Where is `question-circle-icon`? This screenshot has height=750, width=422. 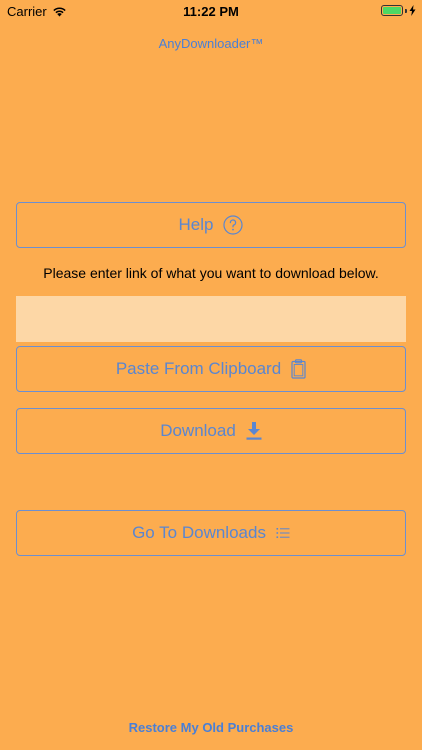
question-circle-icon is located at coordinates (233, 225).